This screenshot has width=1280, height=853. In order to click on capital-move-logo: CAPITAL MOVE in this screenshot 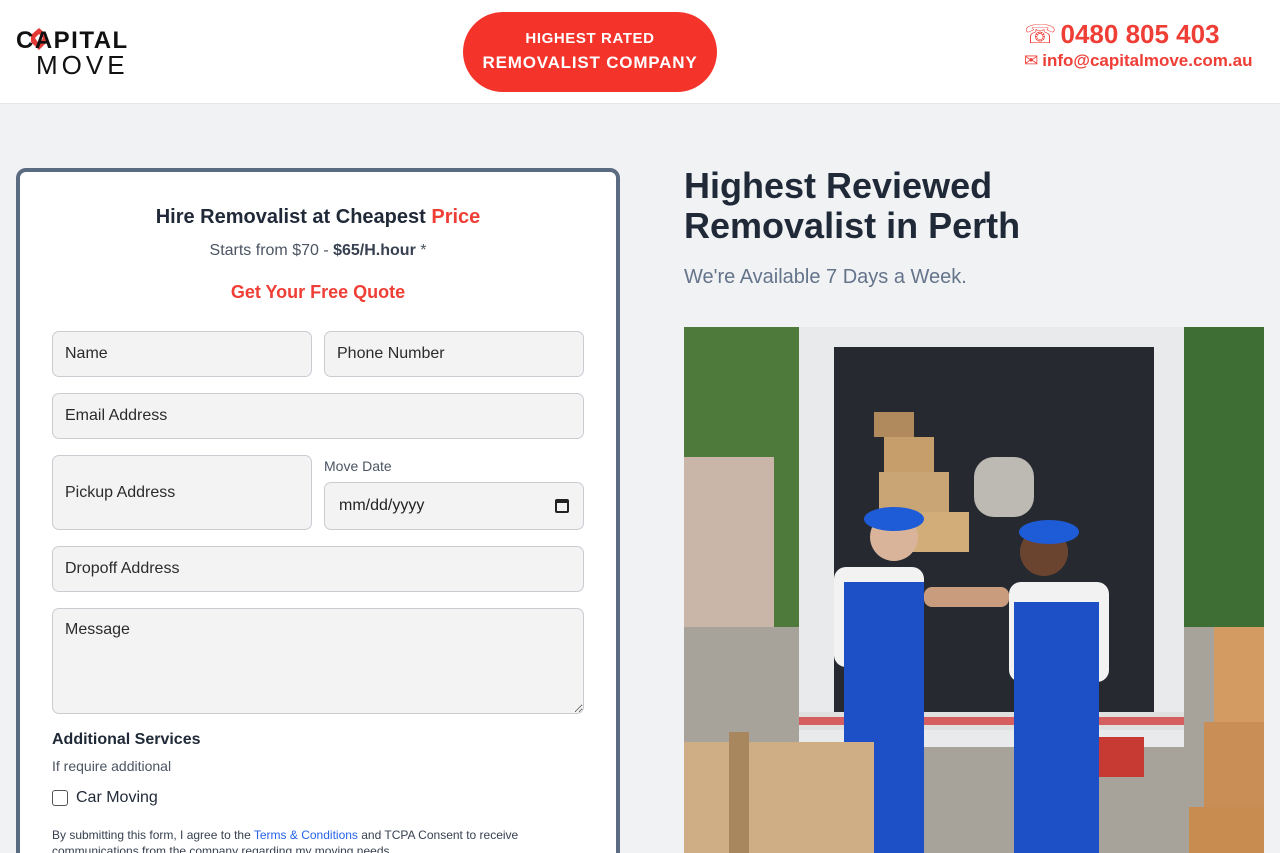, I will do `click(77, 54)`.